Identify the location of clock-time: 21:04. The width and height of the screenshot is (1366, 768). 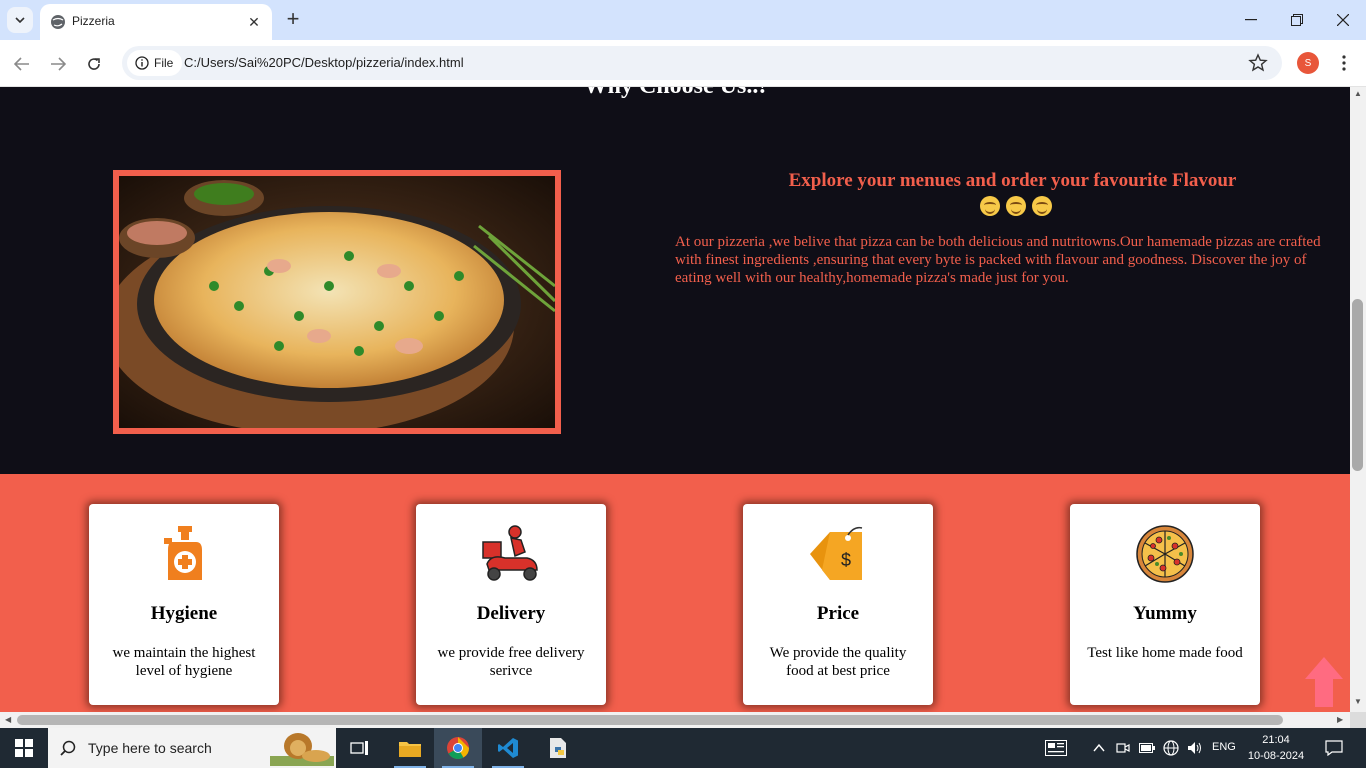
(1276, 740).